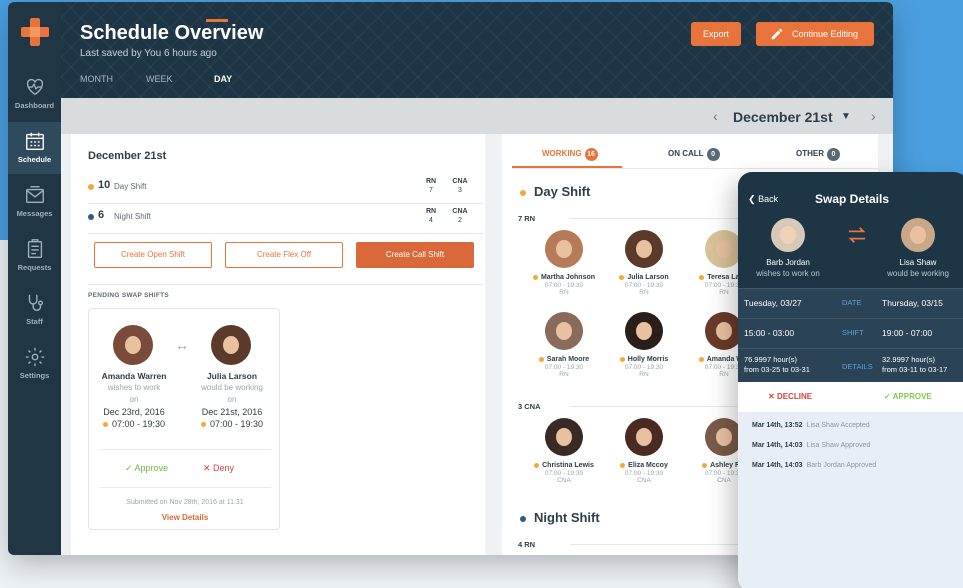 The image size is (963, 588). What do you see at coordinates (185, 517) in the screenshot?
I see `view-details-link: View Details` at bounding box center [185, 517].